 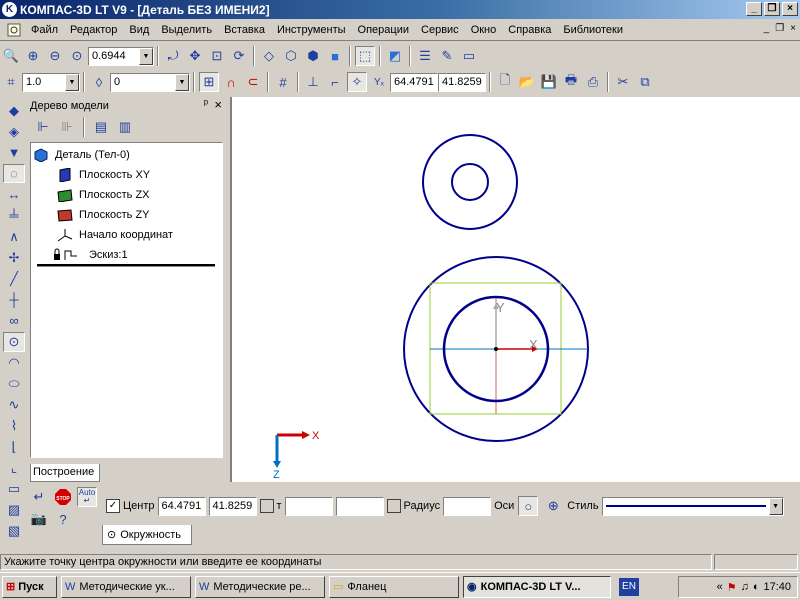 What do you see at coordinates (93, 30) in the screenshot?
I see `menu-edit: Редактор` at bounding box center [93, 30].